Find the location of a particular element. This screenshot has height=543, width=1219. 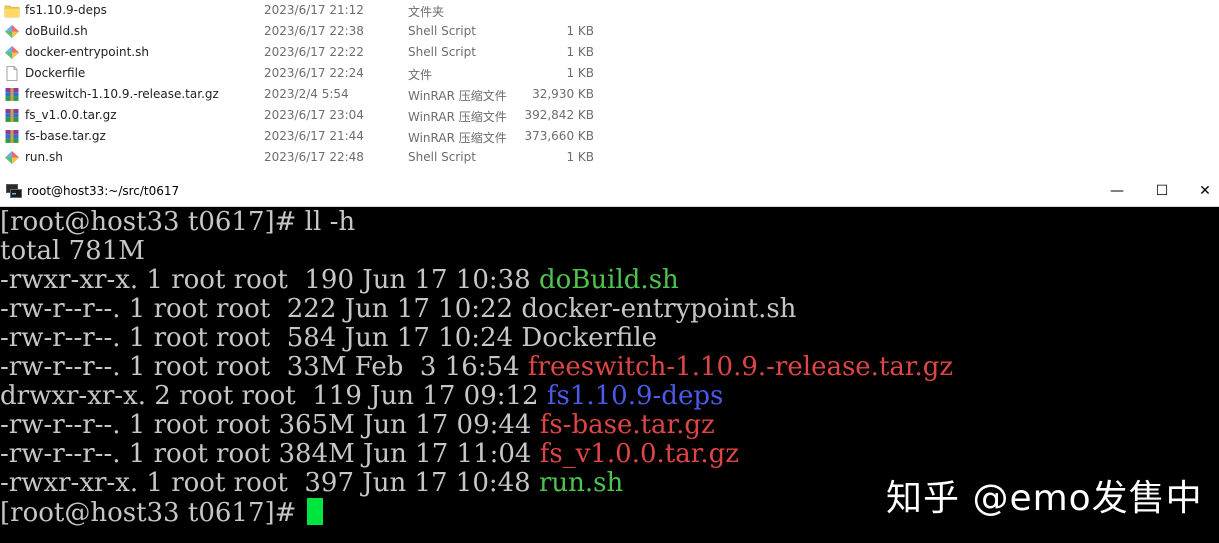

file-row: fs1.10.9-deps 2023/6/17 21:12 文件夹 is located at coordinates (609, 10).